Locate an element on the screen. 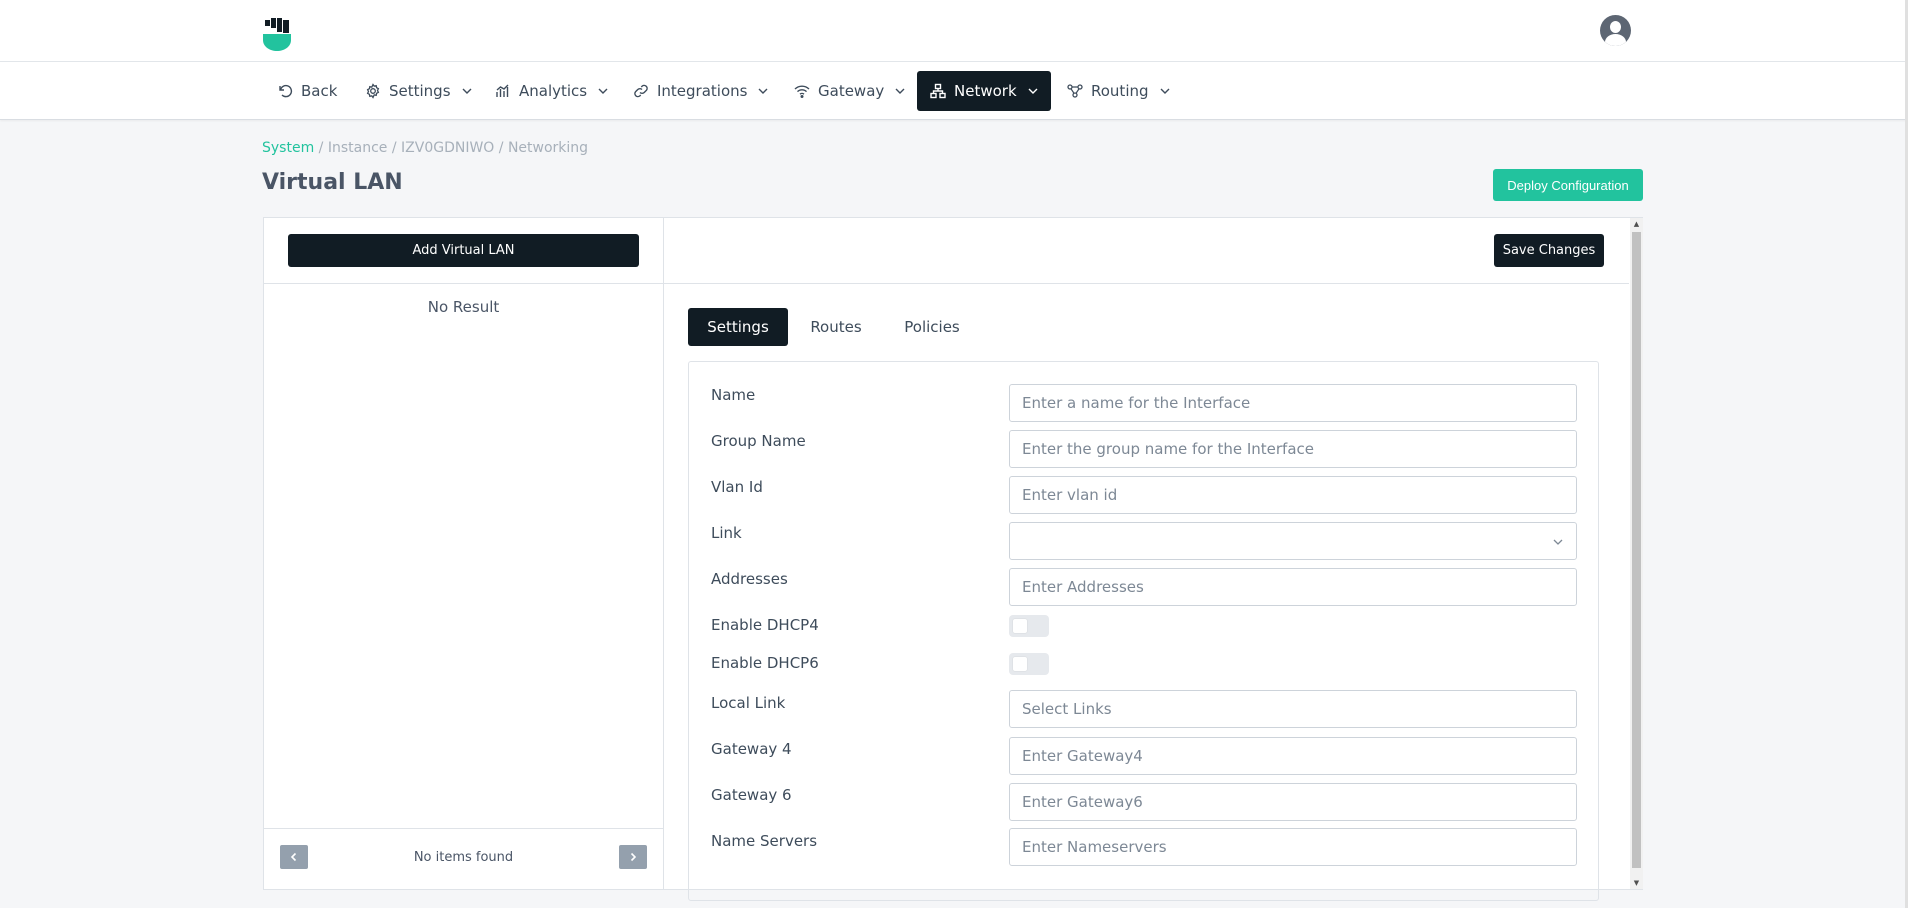 This screenshot has width=1908, height=908. breadcrumb-networking: Networking is located at coordinates (548, 148).